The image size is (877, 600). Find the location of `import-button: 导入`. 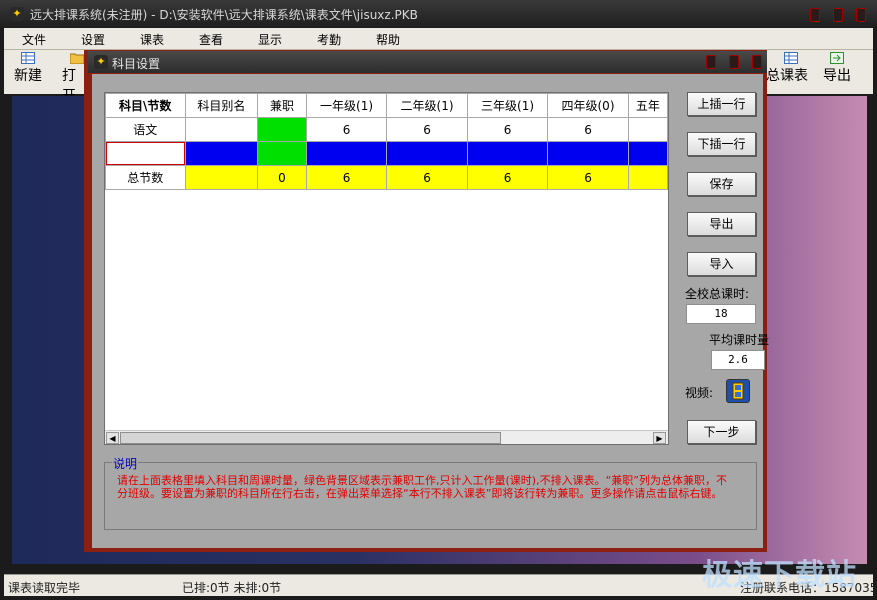

import-button: 导入 is located at coordinates (721, 264).